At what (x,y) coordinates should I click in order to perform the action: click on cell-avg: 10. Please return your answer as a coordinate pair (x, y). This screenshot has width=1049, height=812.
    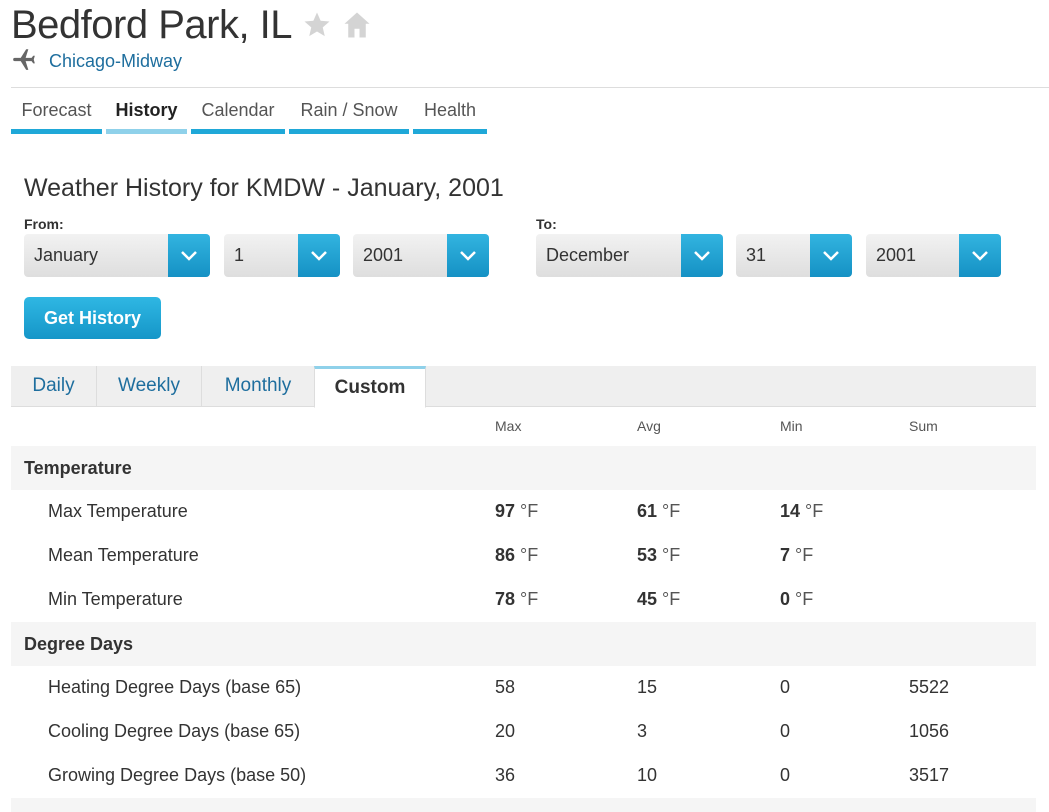
    Looking at the image, I should click on (647, 775).